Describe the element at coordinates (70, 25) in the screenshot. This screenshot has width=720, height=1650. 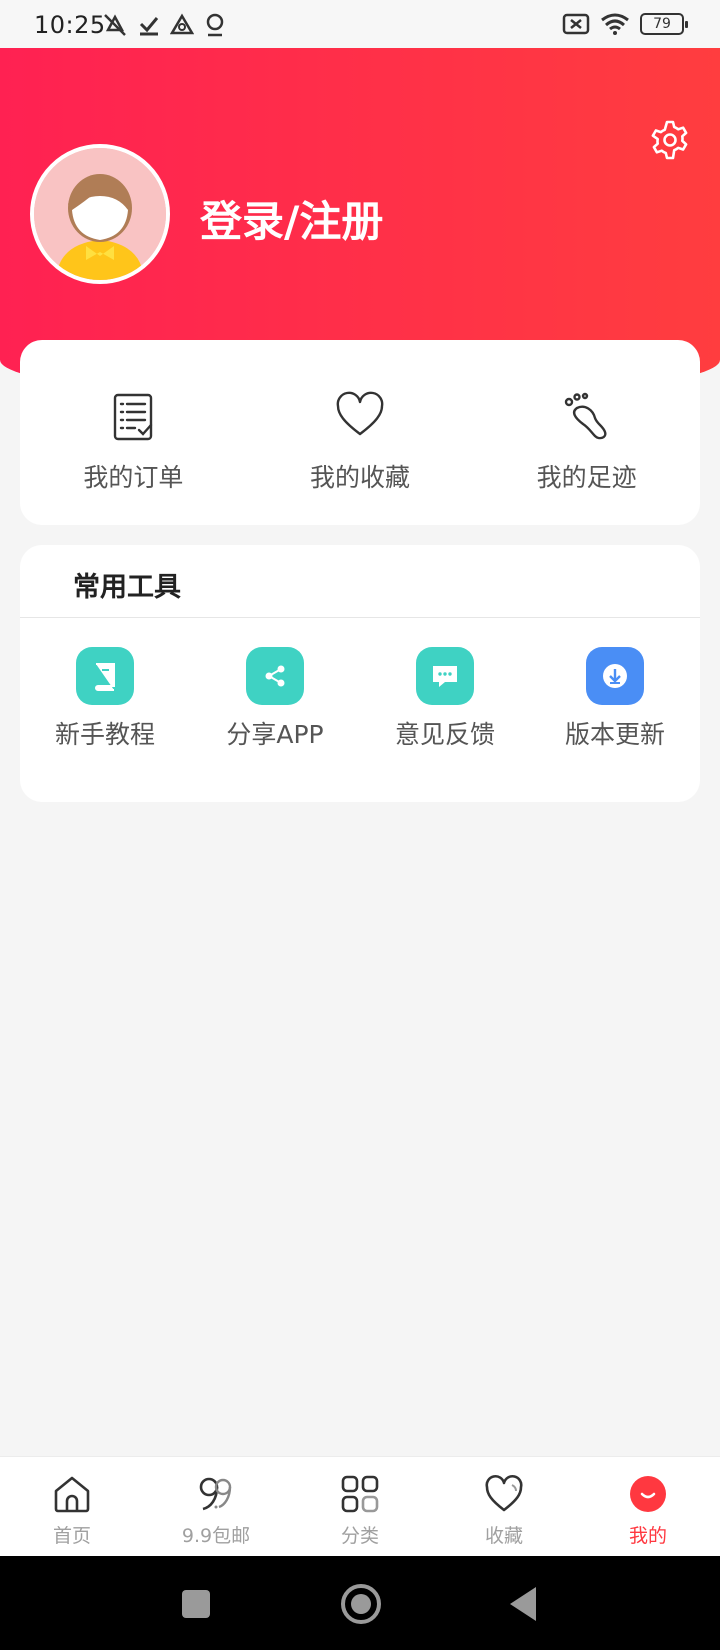
I see `status-time: 10:25` at that location.